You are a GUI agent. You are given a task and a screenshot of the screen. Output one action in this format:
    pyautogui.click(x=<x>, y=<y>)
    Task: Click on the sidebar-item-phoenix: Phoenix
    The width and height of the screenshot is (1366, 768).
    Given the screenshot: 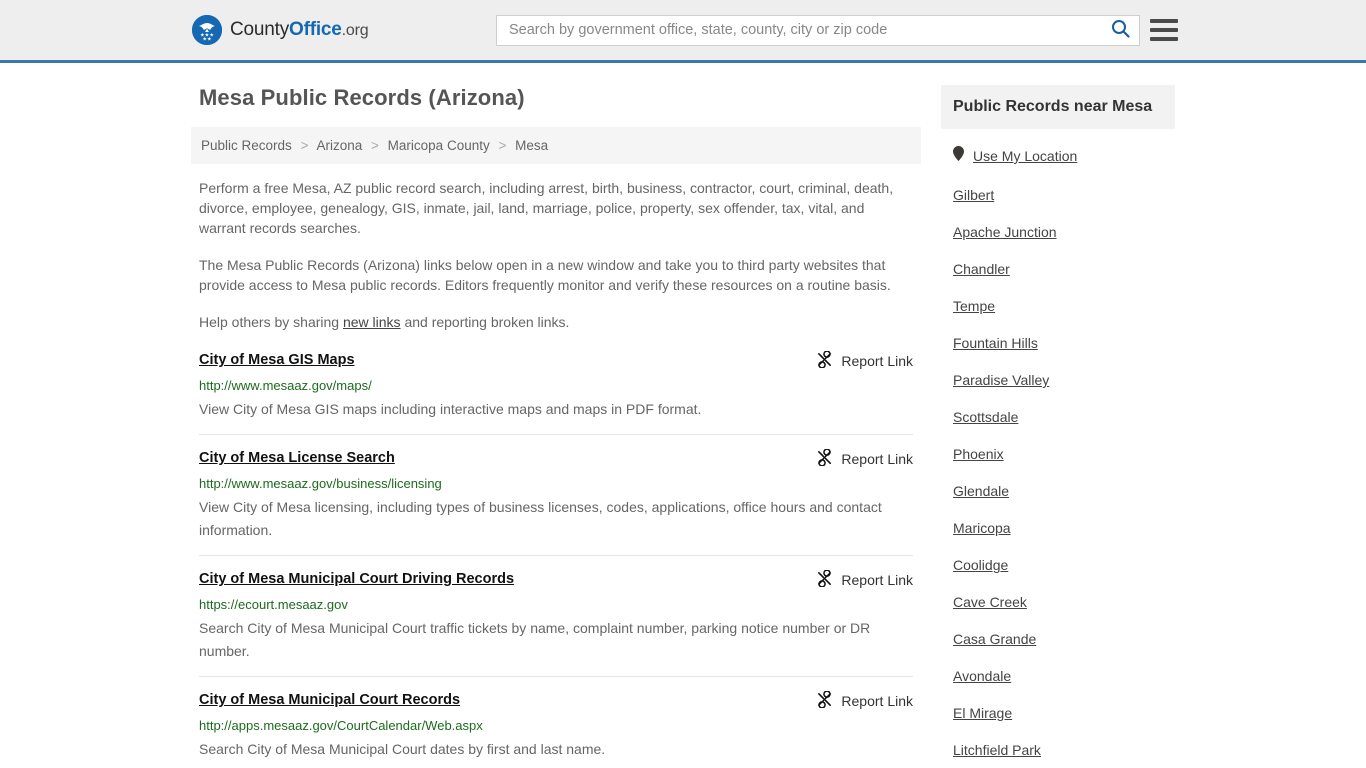 What is the action you would take?
    pyautogui.click(x=1058, y=453)
    